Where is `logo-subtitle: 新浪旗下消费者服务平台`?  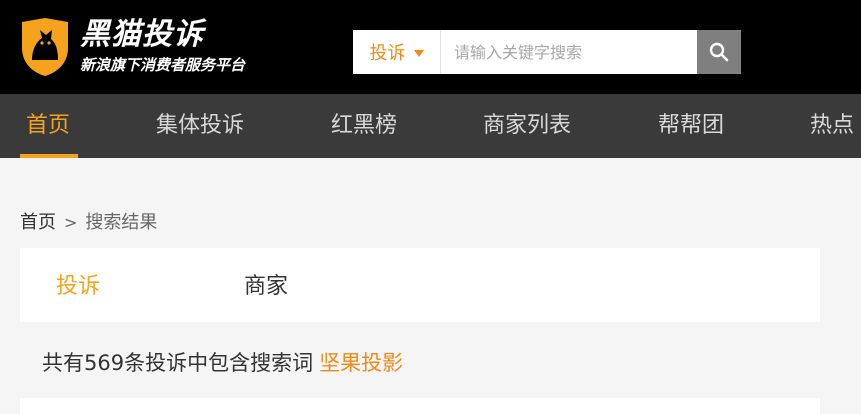 logo-subtitle: 新浪旗下消费者服务平台 is located at coordinates (163, 65).